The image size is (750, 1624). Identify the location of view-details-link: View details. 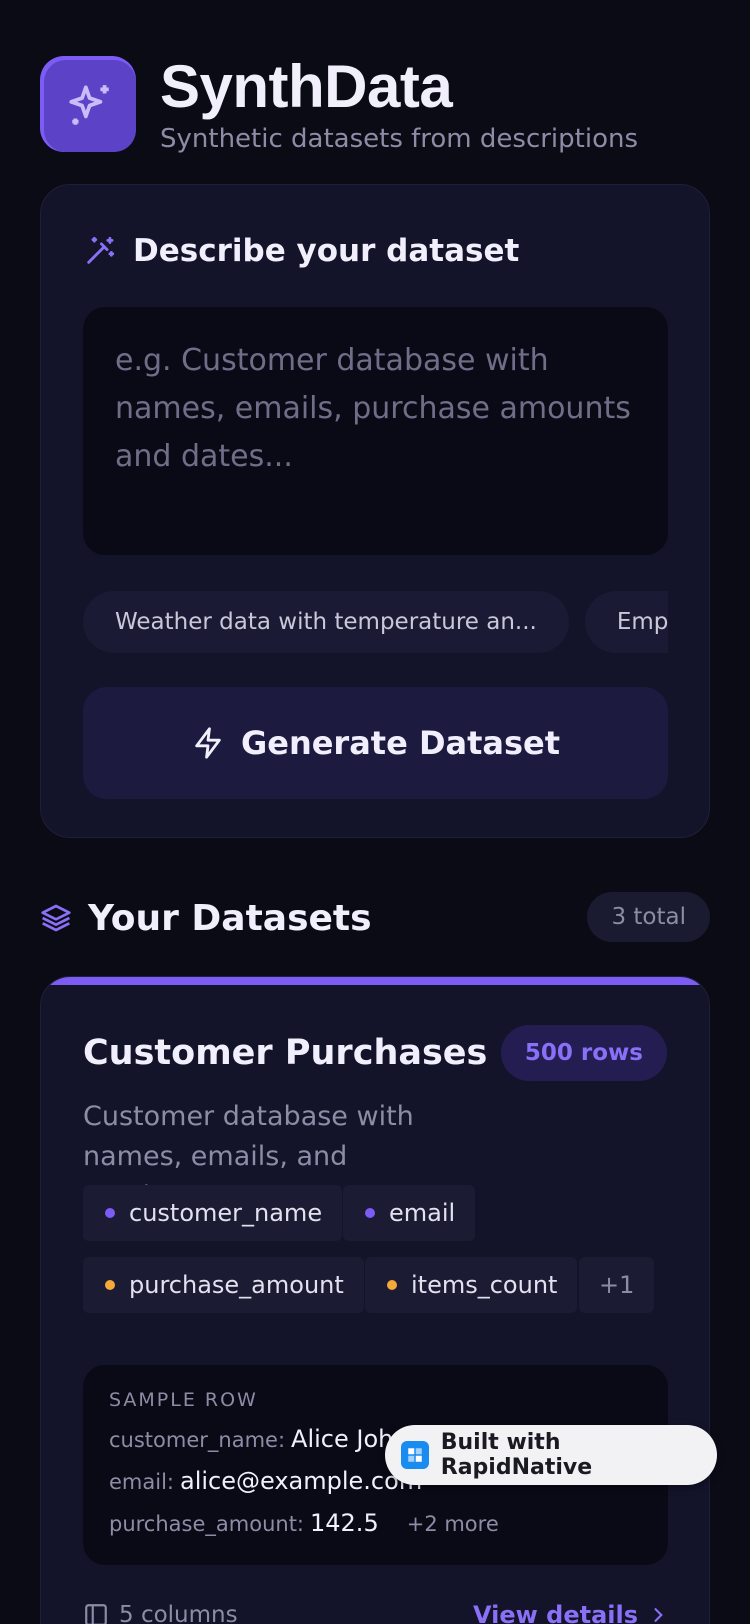
(570, 1612).